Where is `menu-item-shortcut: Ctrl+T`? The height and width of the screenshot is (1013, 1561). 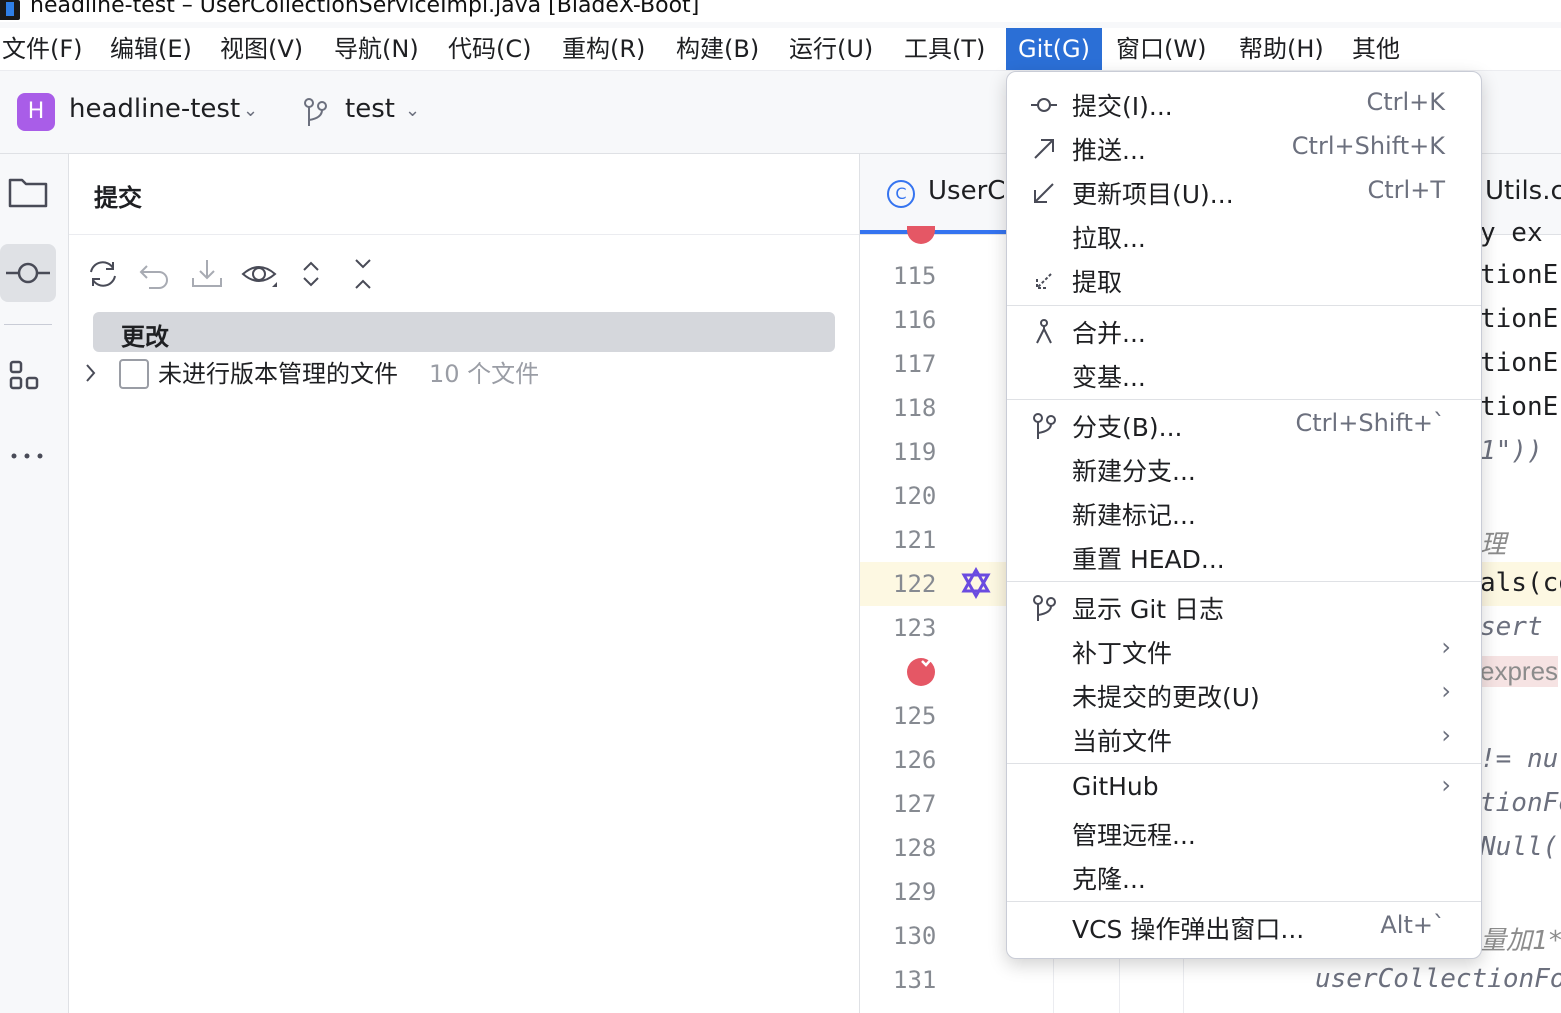 menu-item-shortcut: Ctrl+T is located at coordinates (1406, 190).